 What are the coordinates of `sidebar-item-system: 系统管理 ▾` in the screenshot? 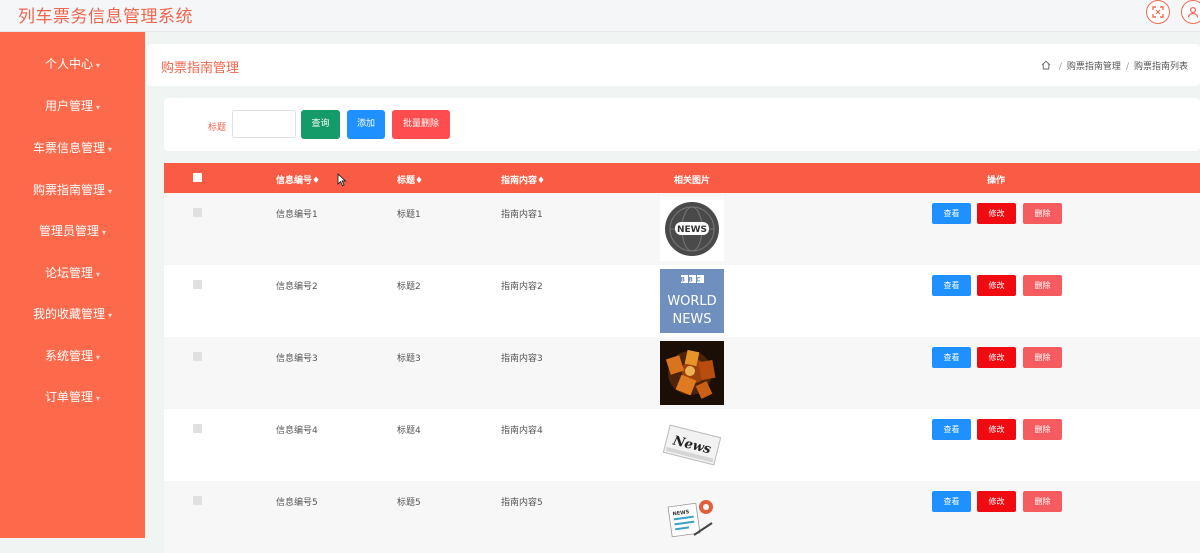 It's located at (72, 356).